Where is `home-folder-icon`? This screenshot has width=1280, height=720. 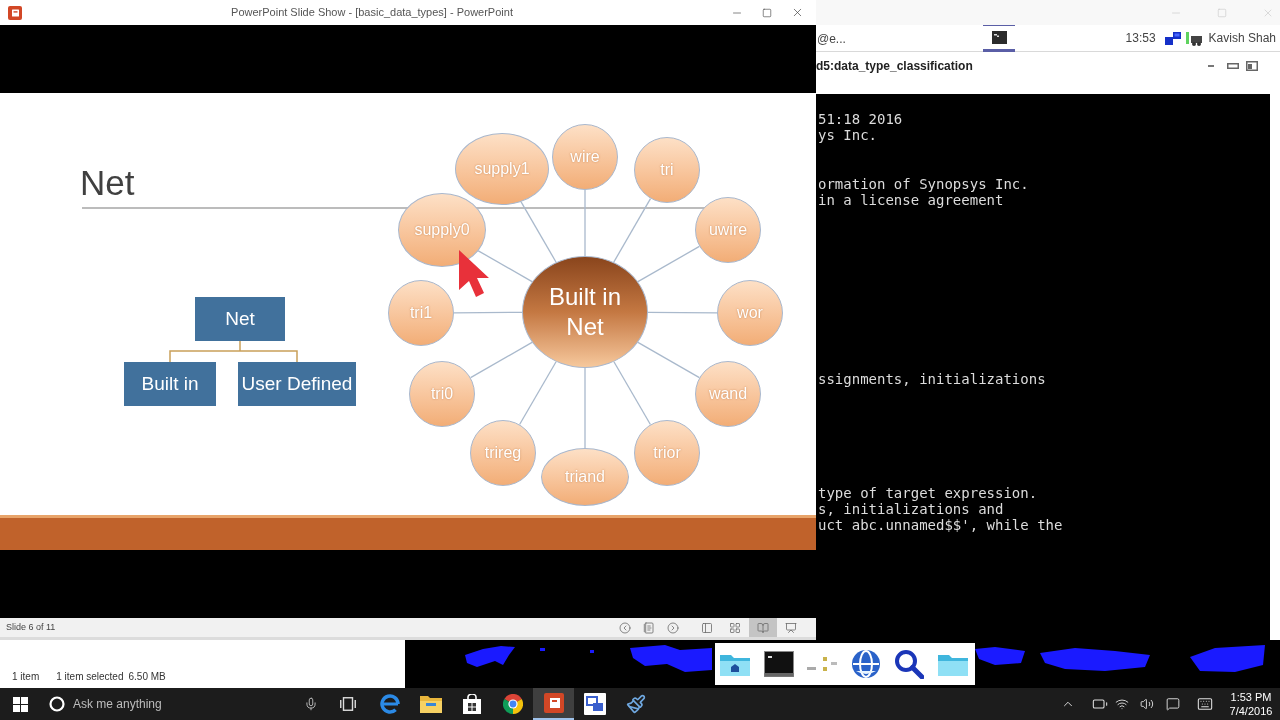 home-folder-icon is located at coordinates (735, 664).